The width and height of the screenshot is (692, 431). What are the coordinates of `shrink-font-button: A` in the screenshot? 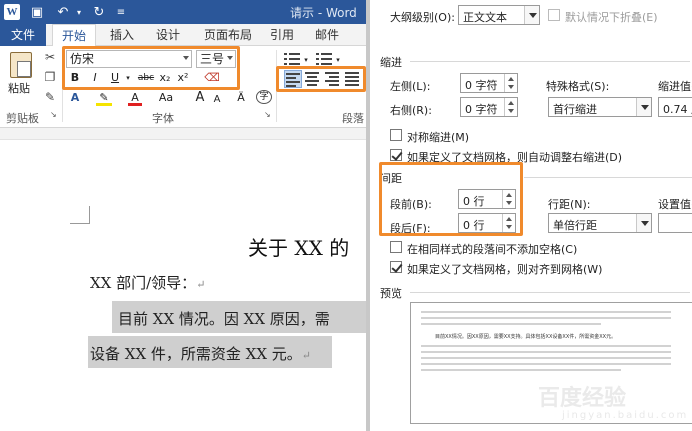 It's located at (217, 100).